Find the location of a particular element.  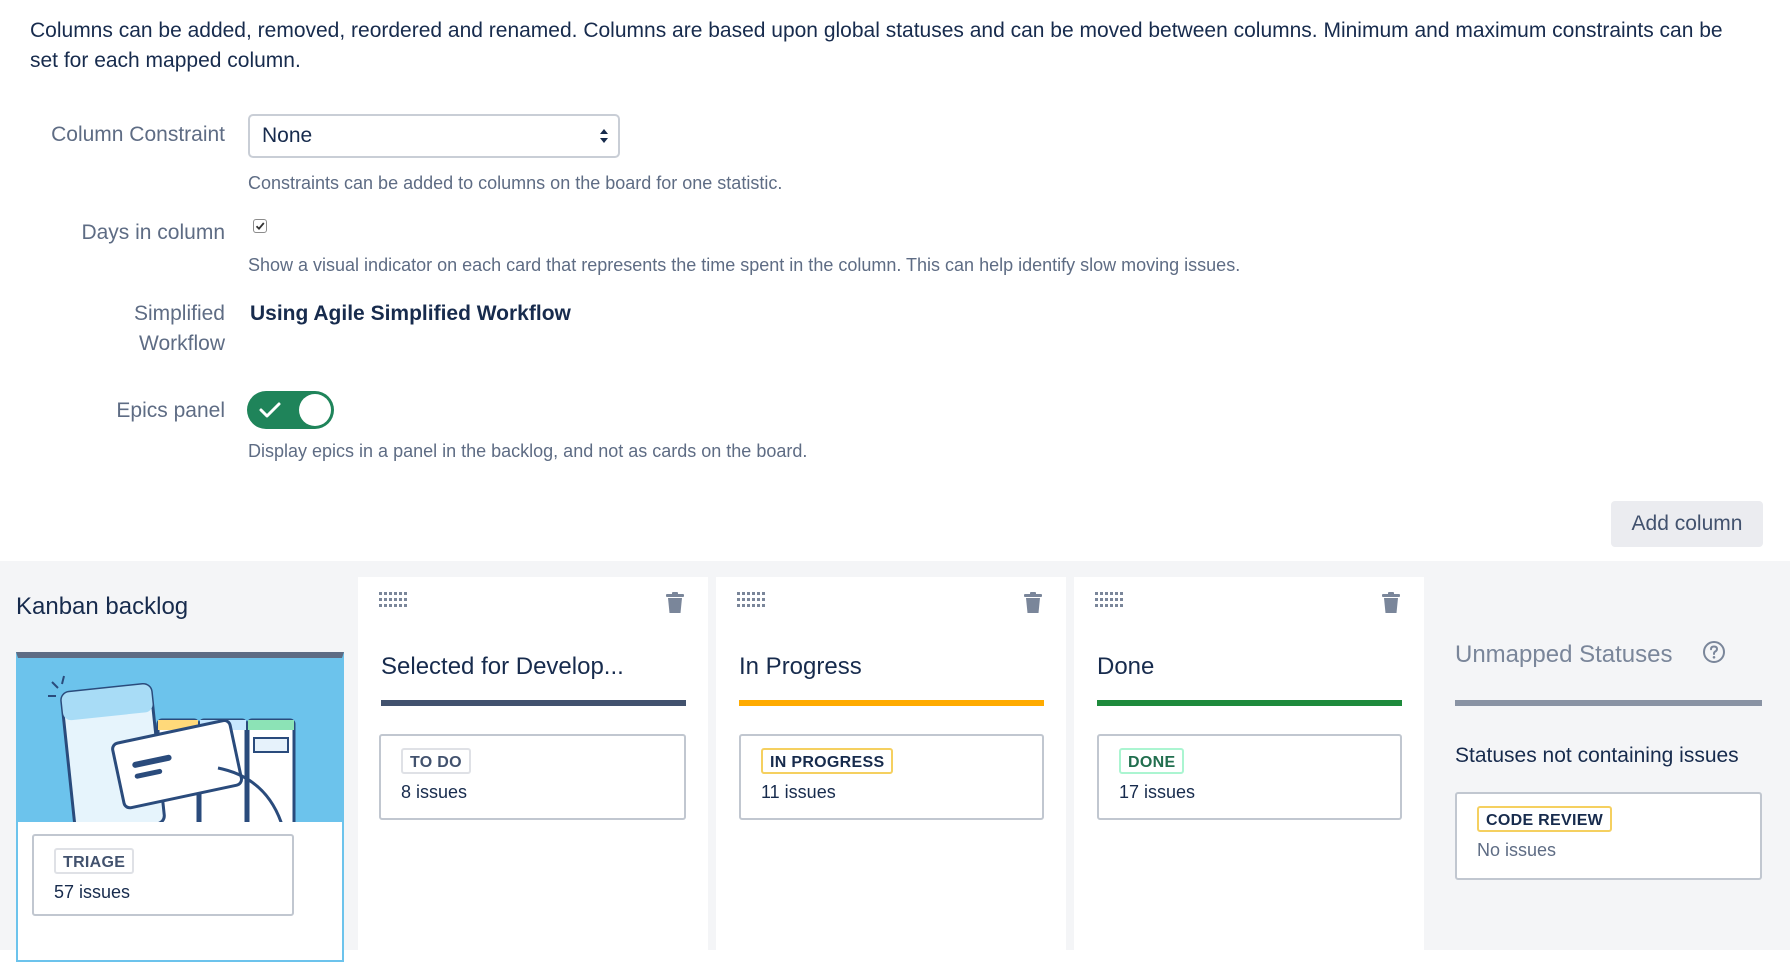

issue-count: 17 issues is located at coordinates (1157, 792).